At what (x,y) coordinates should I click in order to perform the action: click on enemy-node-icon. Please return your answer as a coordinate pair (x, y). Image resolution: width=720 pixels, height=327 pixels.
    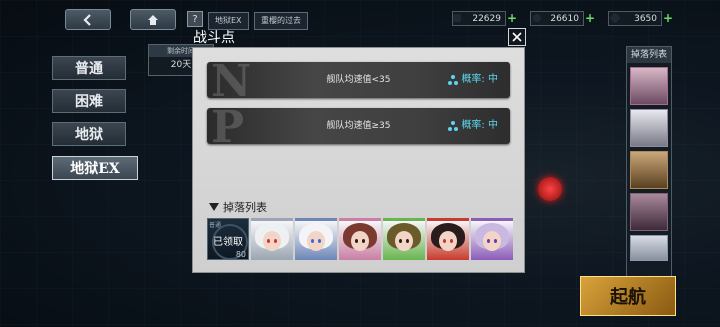
    Looking at the image, I should click on (550, 189).